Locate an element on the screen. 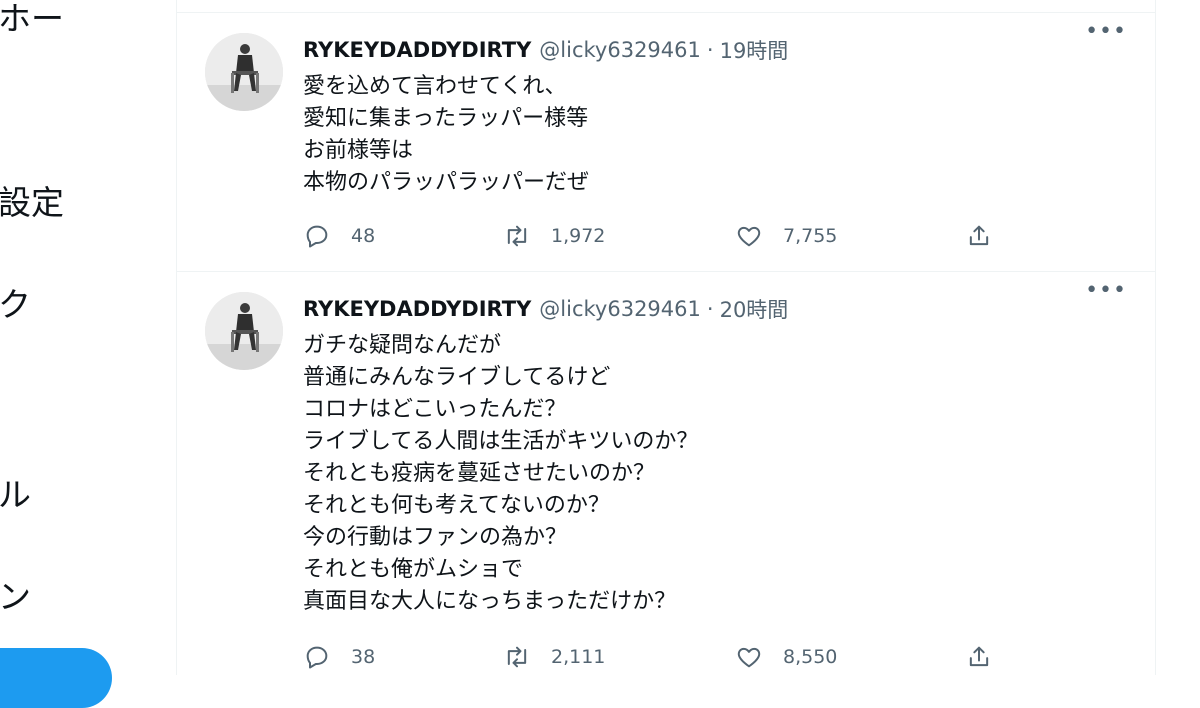 The width and height of the screenshot is (1200, 708). previous-tweet-edge is located at coordinates (666, 6).